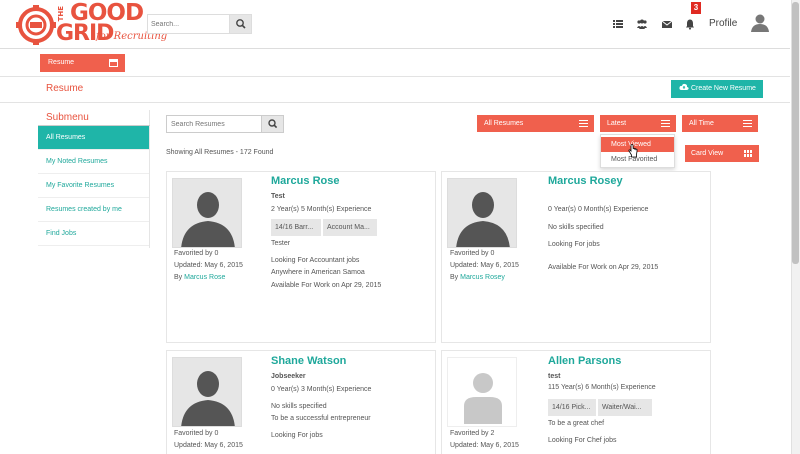 Image resolution: width=800 pixels, height=454 pixels. I want to click on header-search, so click(199, 24).